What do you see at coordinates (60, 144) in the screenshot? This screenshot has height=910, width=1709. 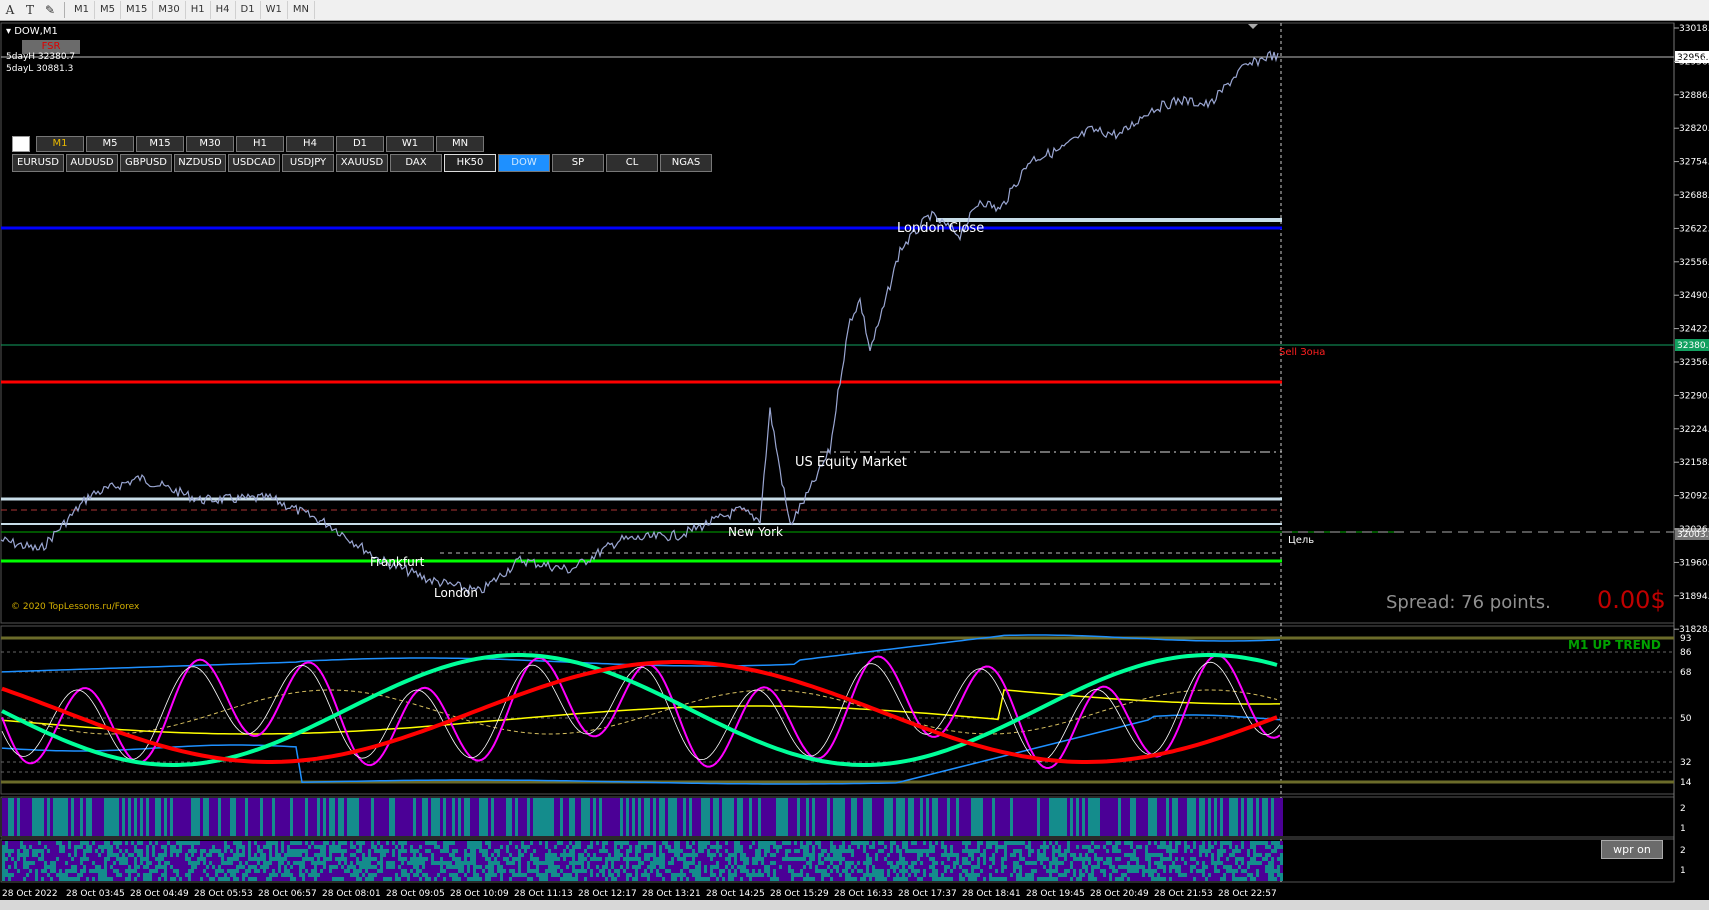 I see `tf-button-m1: M1` at bounding box center [60, 144].